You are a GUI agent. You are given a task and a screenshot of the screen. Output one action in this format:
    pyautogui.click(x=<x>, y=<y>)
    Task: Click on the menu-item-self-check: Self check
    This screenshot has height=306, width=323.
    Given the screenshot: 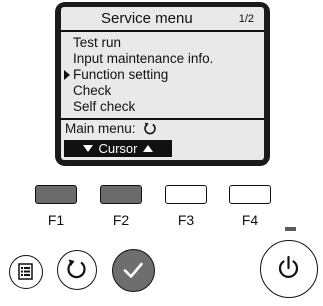 What is the action you would take?
    pyautogui.click(x=162, y=107)
    